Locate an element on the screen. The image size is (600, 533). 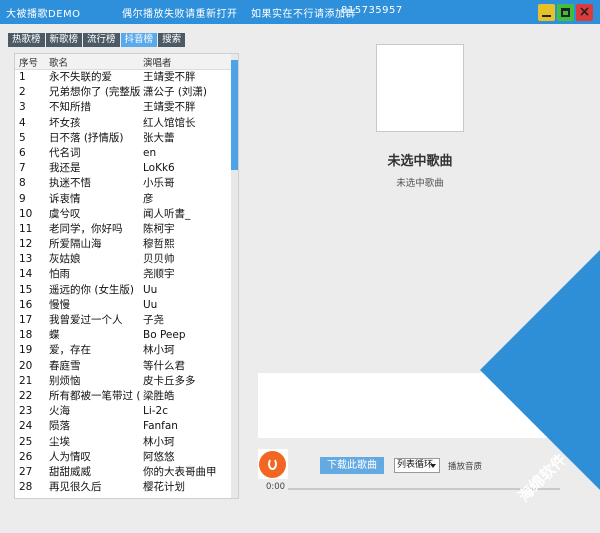
column-header-index: 序号 is located at coordinates (33, 62).